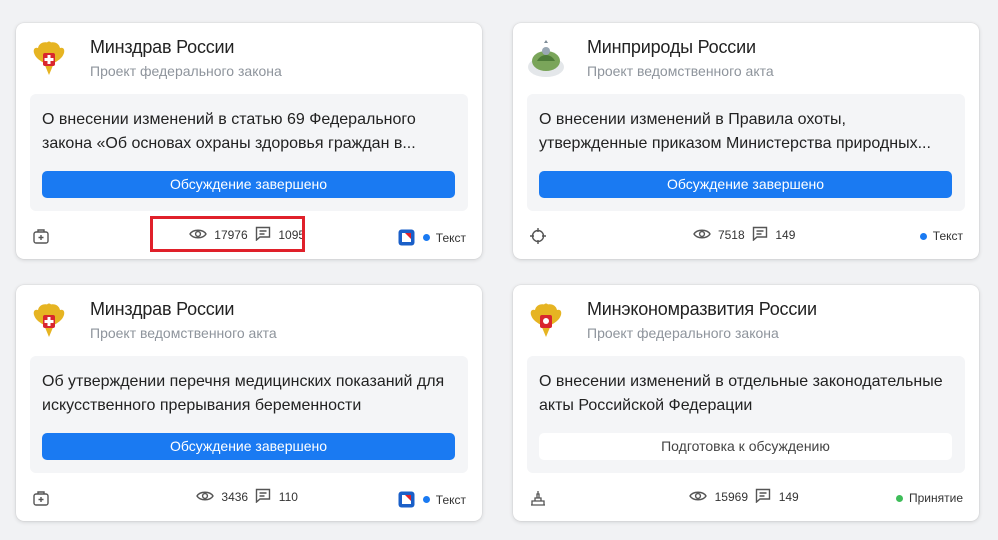 The height and width of the screenshot is (540, 998). Describe the element at coordinates (731, 497) in the screenshot. I see `views-count: 15969` at that location.